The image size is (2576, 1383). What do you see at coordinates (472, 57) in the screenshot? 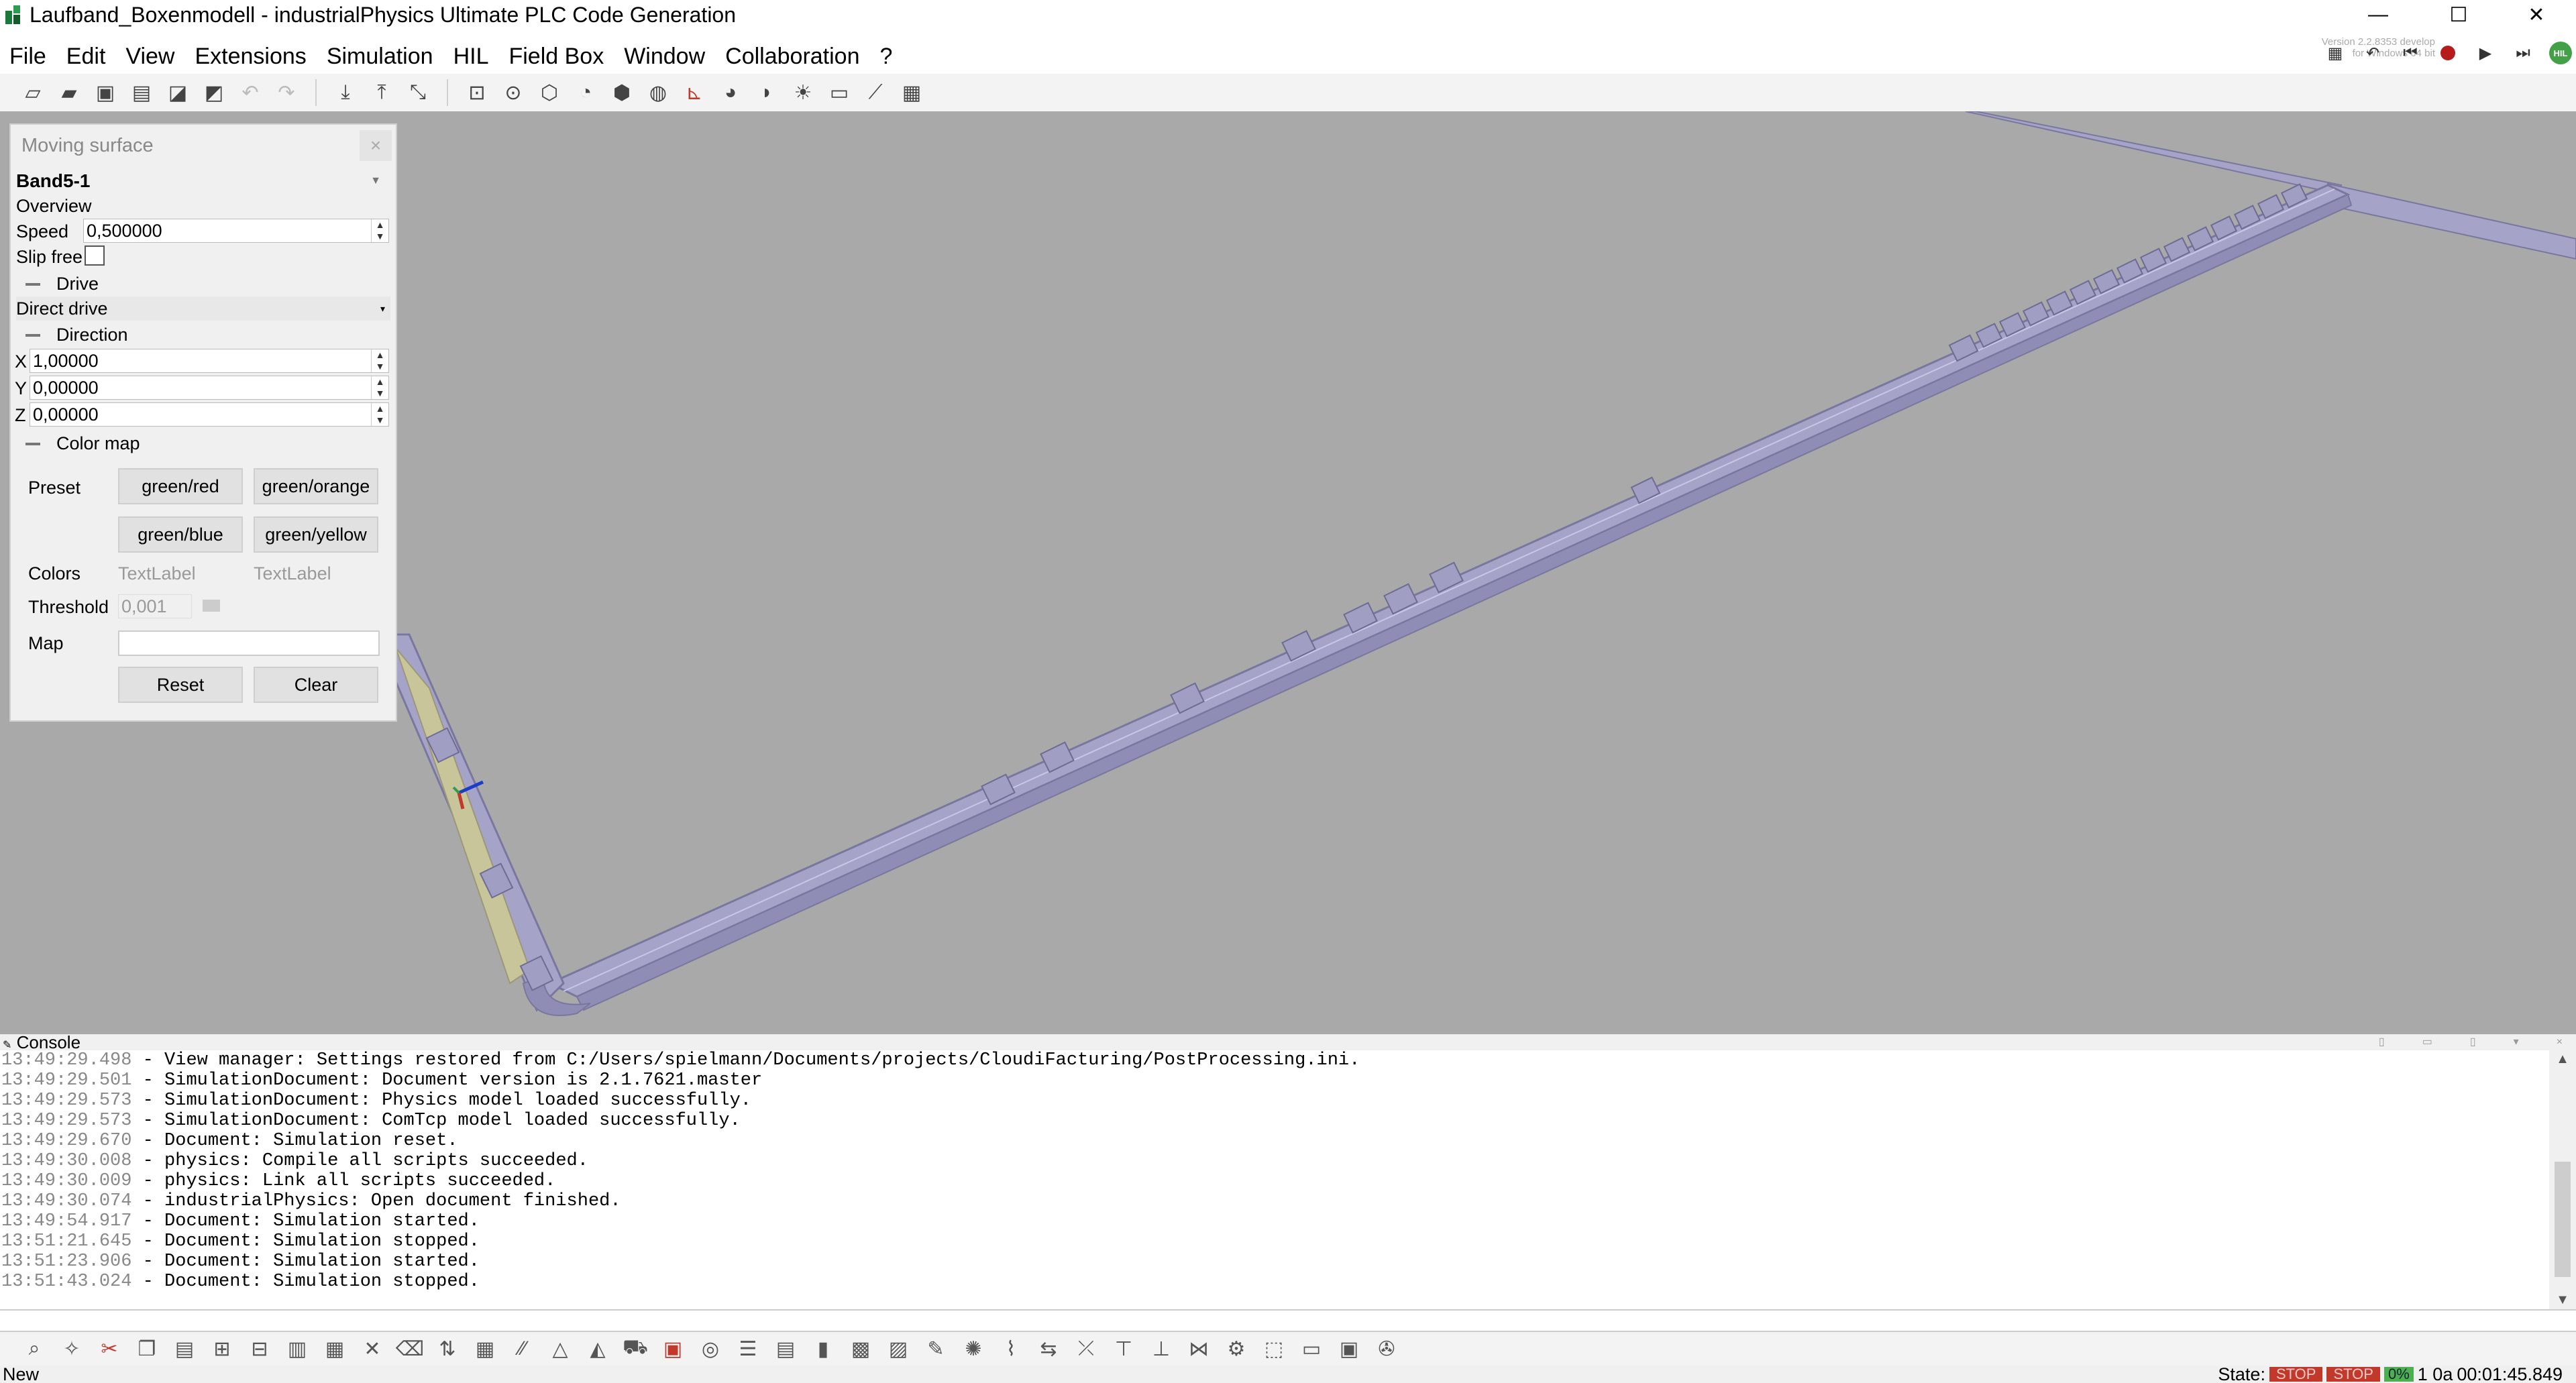
I see `menu-hil: HIL` at bounding box center [472, 57].